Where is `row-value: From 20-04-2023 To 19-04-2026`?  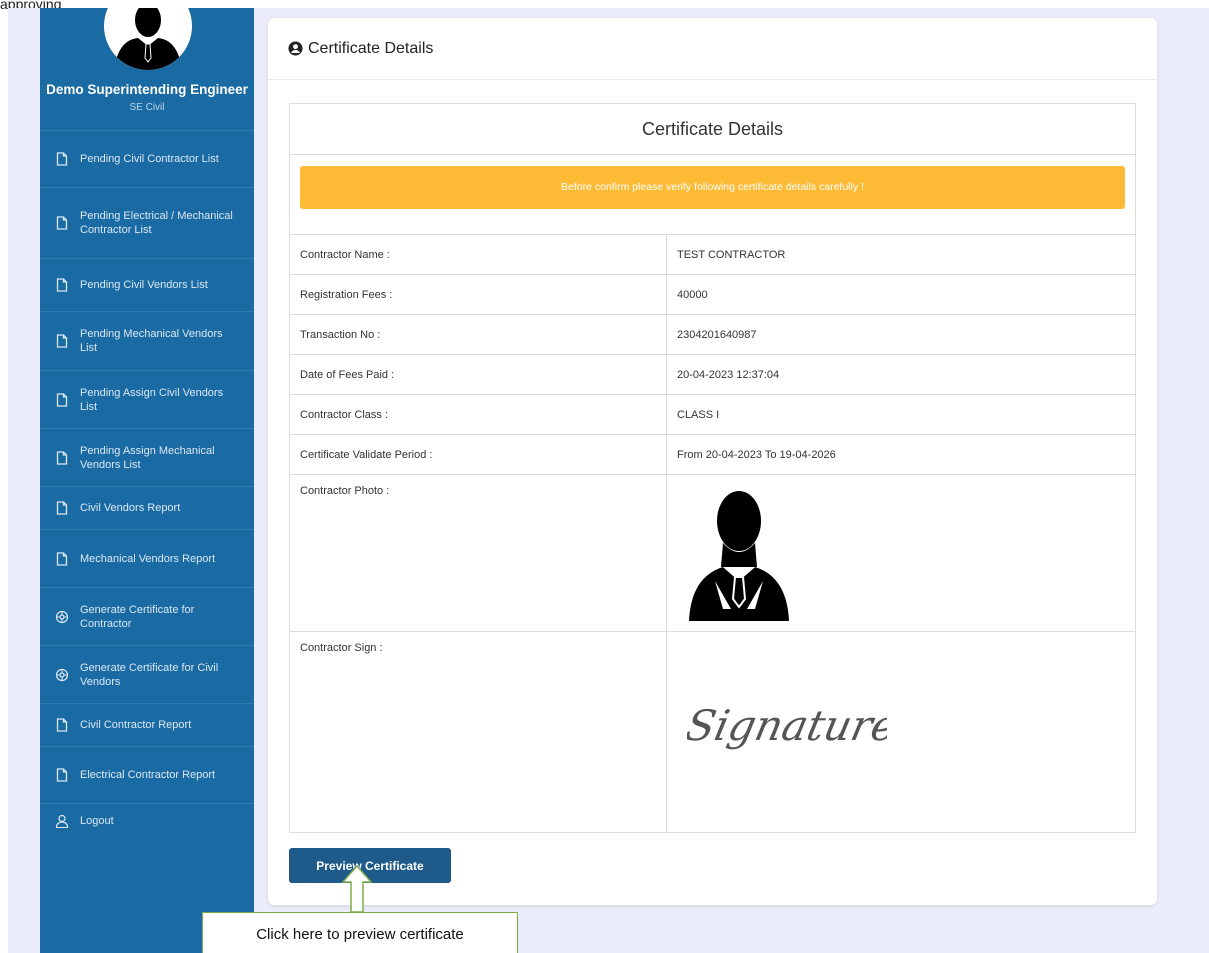
row-value: From 20-04-2023 To 19-04-2026 is located at coordinates (756, 454).